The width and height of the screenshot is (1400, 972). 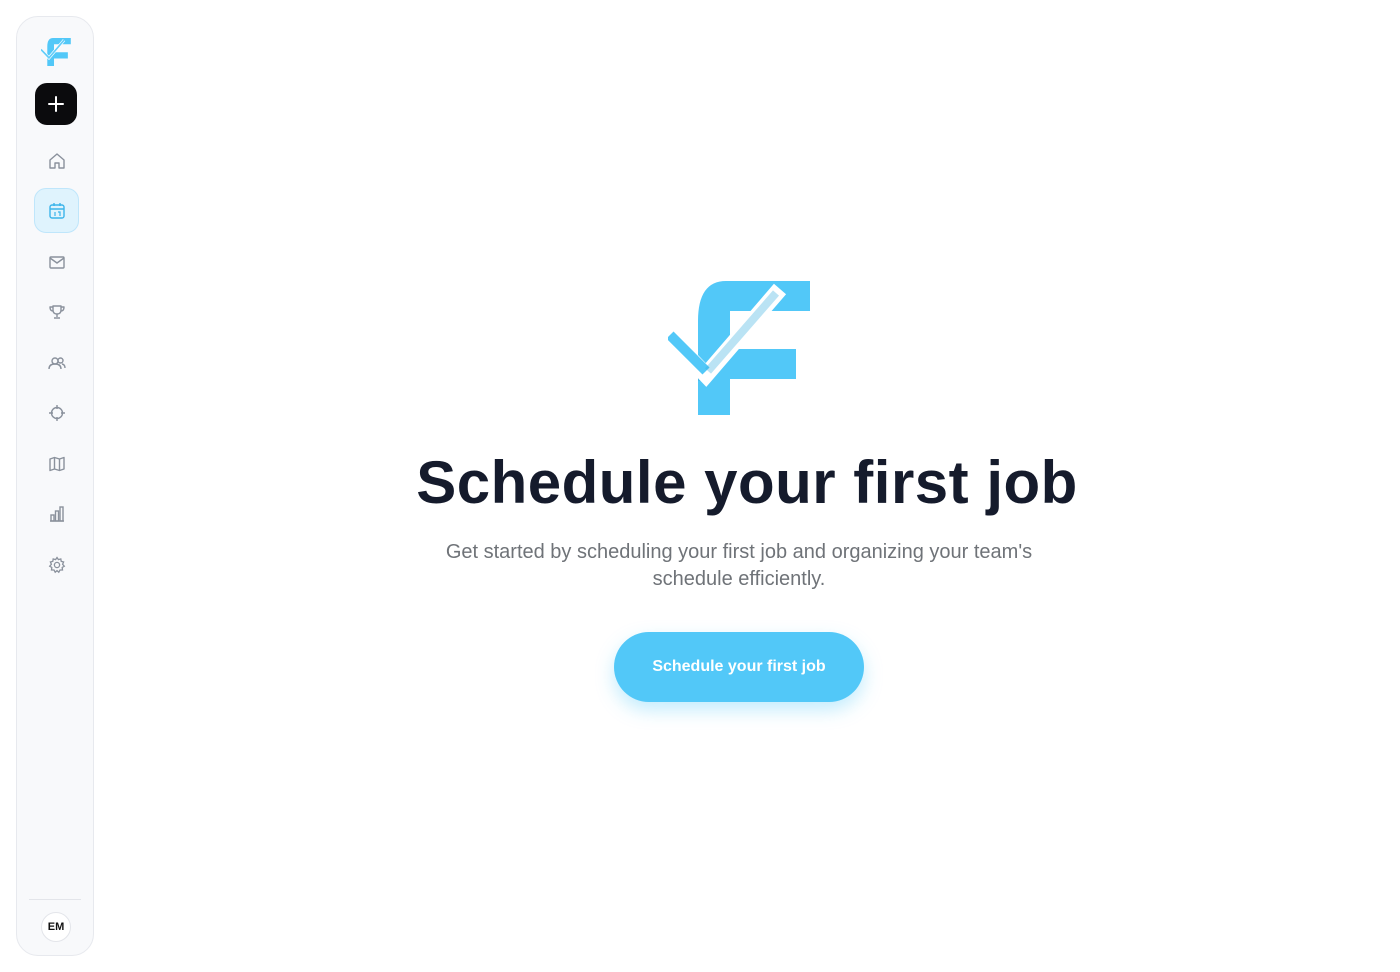 I want to click on nav-map, so click(x=56, y=463).